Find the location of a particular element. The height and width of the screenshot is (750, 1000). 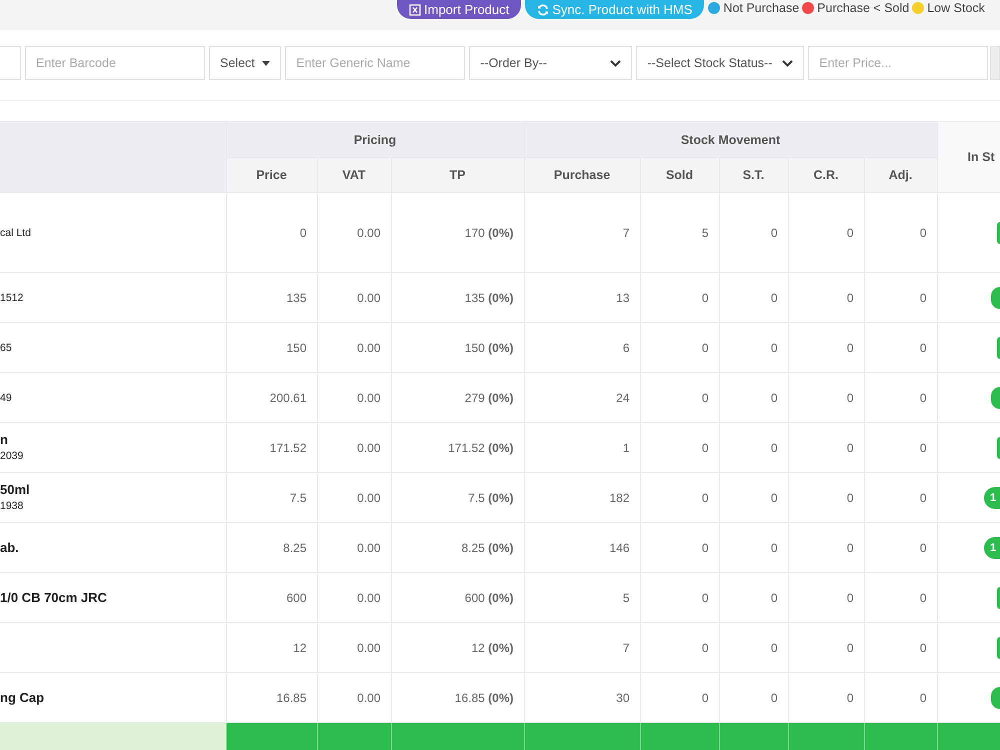

product-name: ab. is located at coordinates (10, 548).